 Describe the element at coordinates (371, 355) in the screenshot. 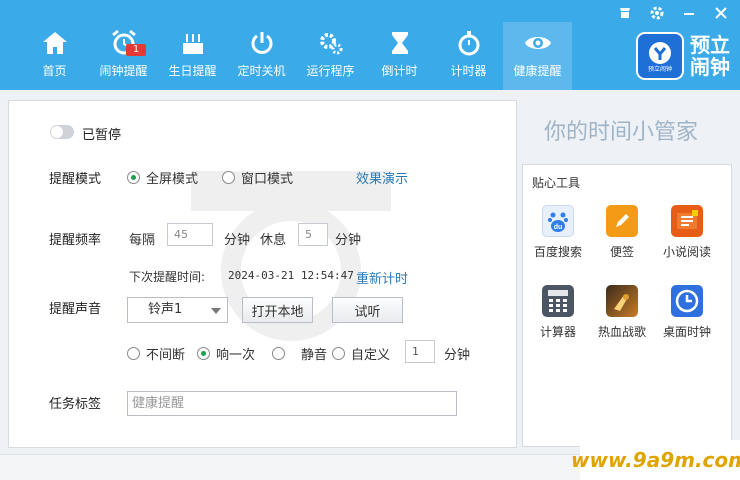

I see `radio-label: 自定义` at that location.